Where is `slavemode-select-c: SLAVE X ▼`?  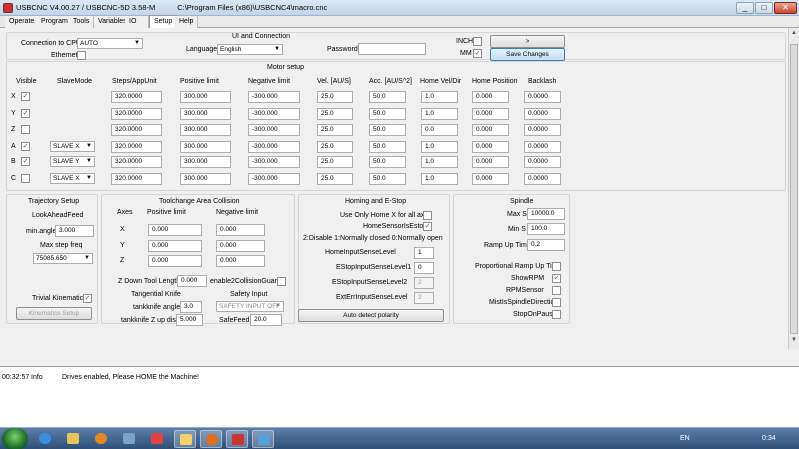 slavemode-select-c: SLAVE X ▼ is located at coordinates (72, 178).